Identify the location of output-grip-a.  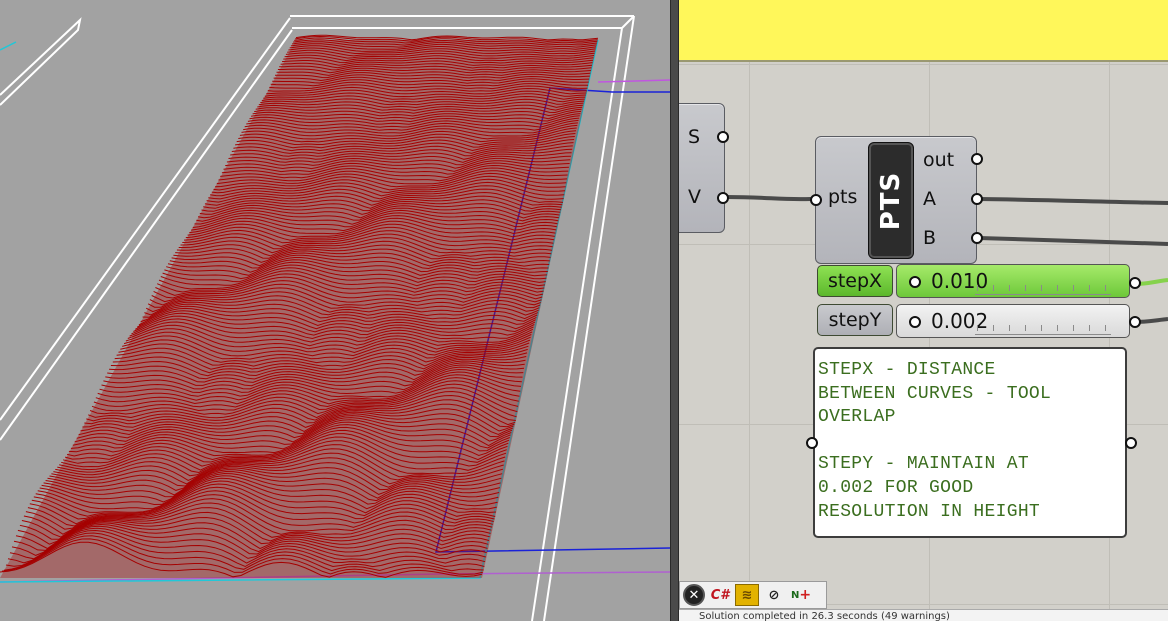
(977, 199).